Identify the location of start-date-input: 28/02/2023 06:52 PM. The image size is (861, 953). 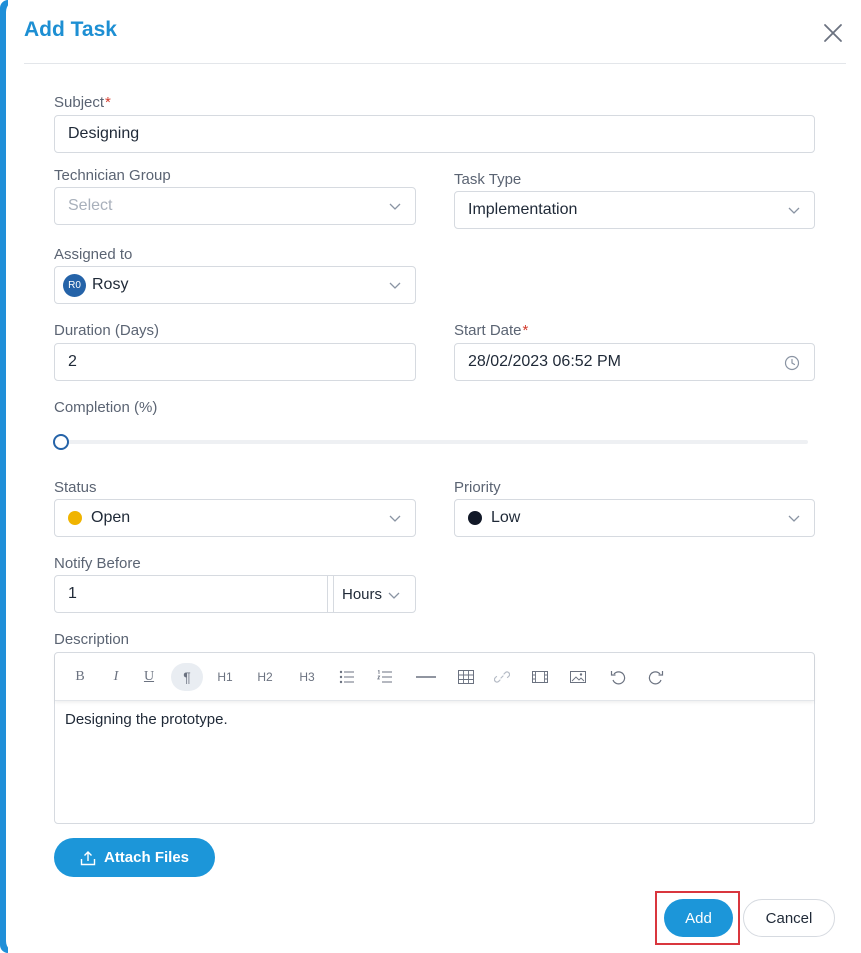
(634, 362).